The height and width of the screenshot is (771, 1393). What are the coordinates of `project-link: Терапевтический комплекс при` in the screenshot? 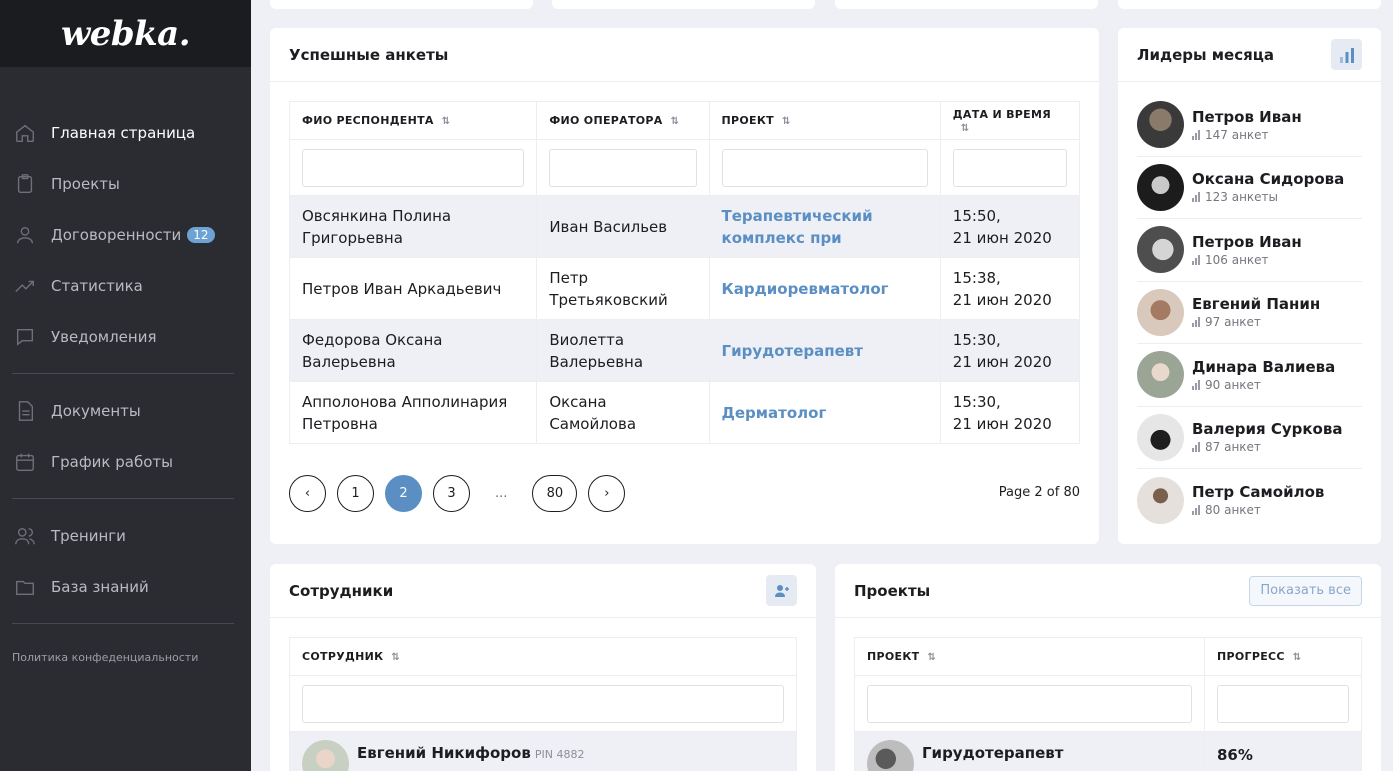 It's located at (797, 227).